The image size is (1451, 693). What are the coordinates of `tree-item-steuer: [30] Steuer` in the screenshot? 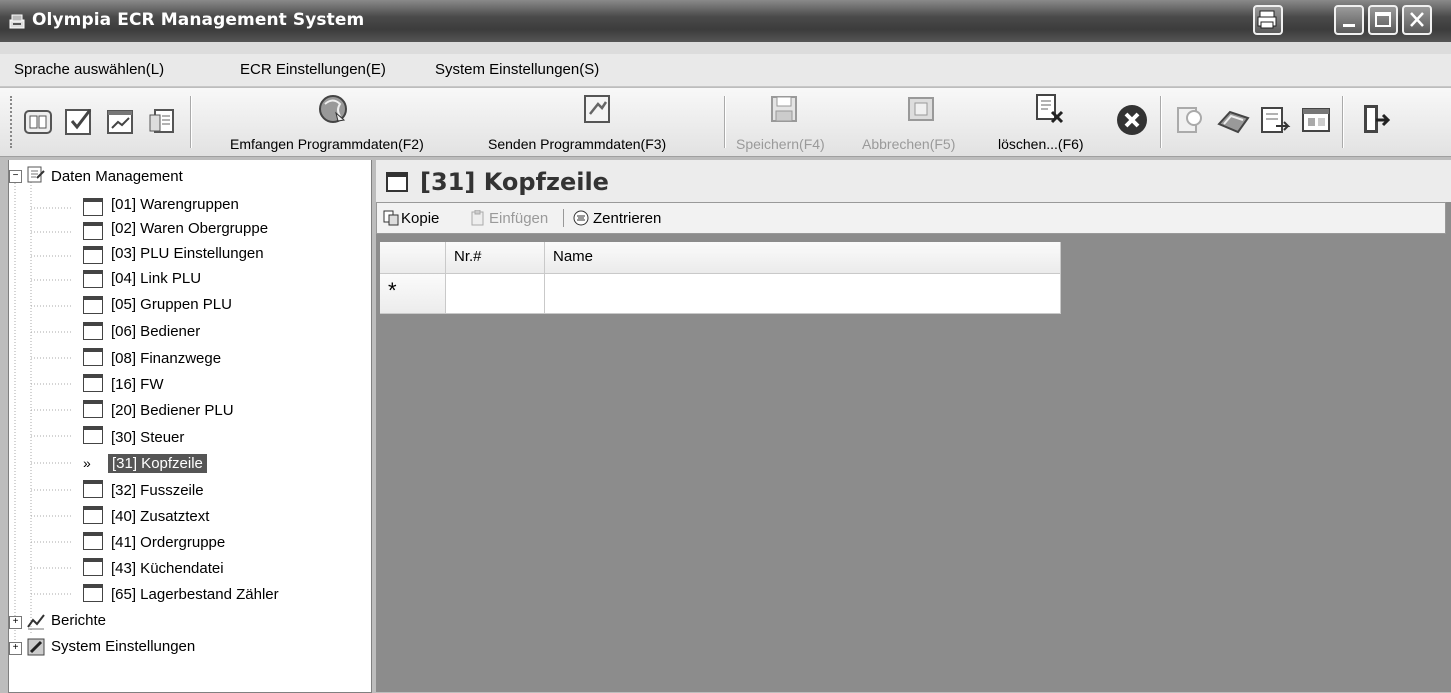 It's located at (147, 437).